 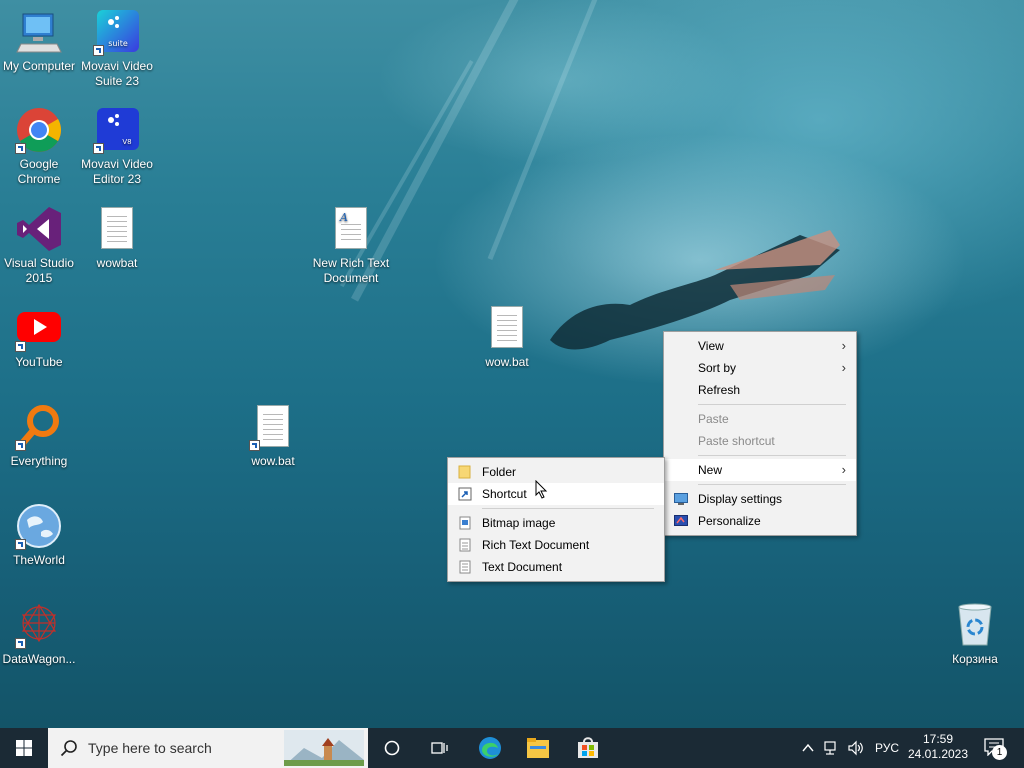 I want to click on clock: 17:59 24.01.2023, so click(x=938, y=747).